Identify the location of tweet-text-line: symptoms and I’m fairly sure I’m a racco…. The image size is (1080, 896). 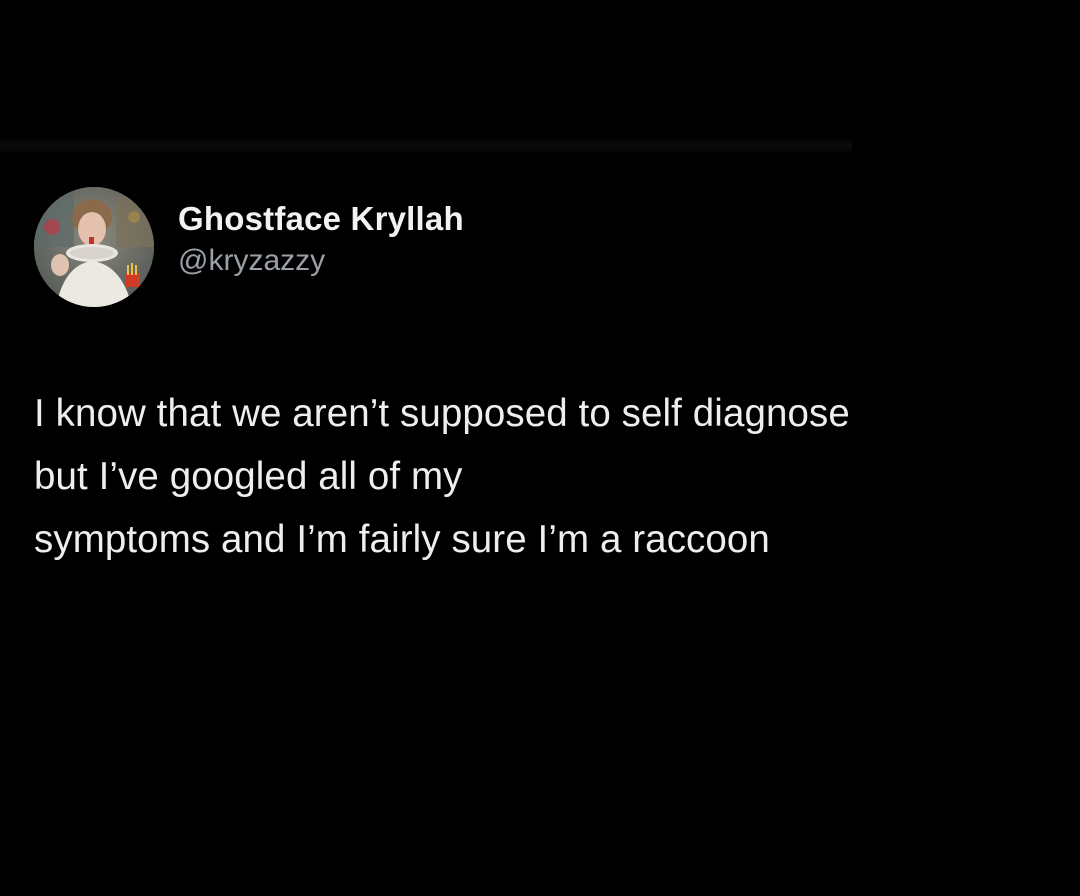
(402, 539).